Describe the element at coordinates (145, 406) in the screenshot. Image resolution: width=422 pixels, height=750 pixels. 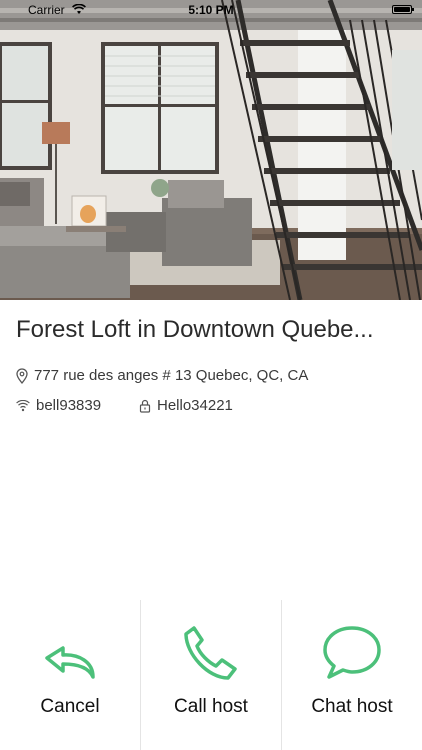
I see `lock-icon` at that location.